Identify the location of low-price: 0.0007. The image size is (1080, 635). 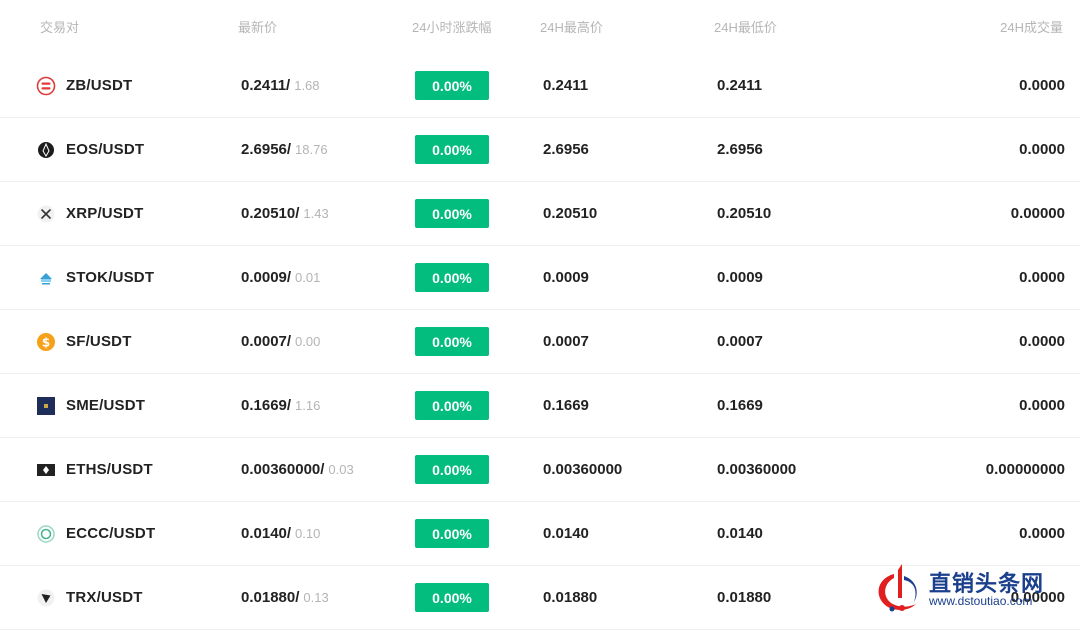
(740, 341).